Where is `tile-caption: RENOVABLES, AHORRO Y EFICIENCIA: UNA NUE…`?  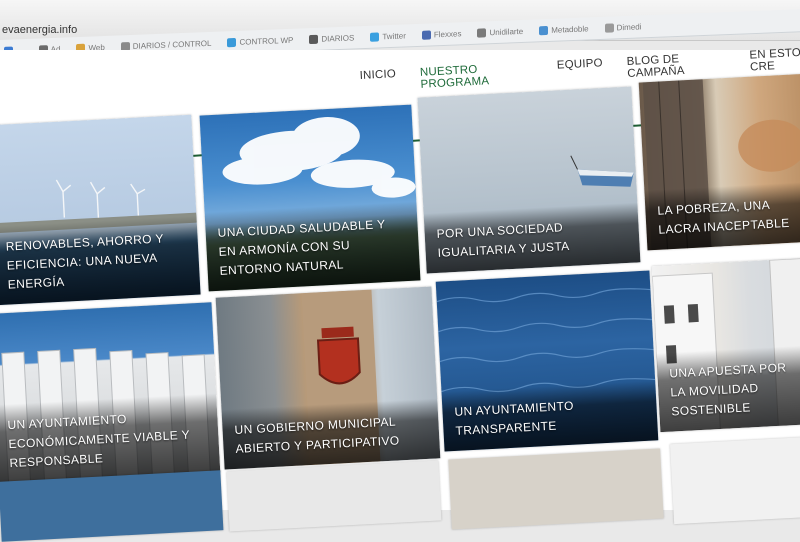 tile-caption: RENOVABLES, AHORRO Y EFICIENCIA: UNA NUE… is located at coordinates (100, 260).